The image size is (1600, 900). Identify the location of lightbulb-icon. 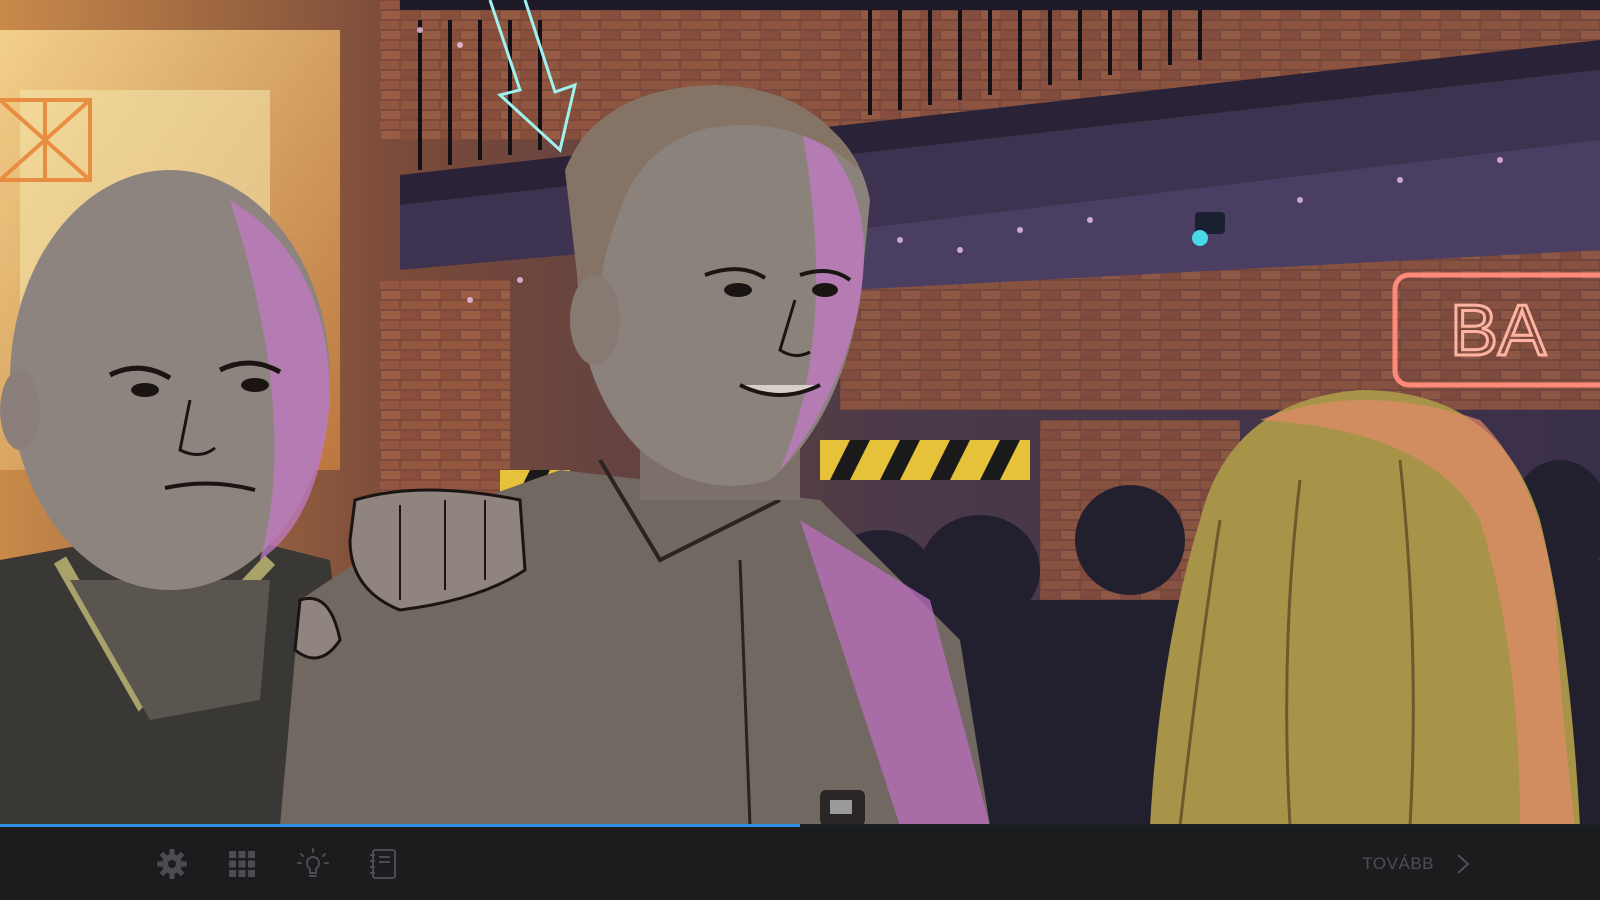
(313, 862).